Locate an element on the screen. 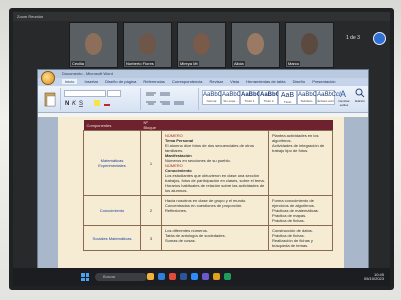  block-number-cell: 3 is located at coordinates (151, 238).